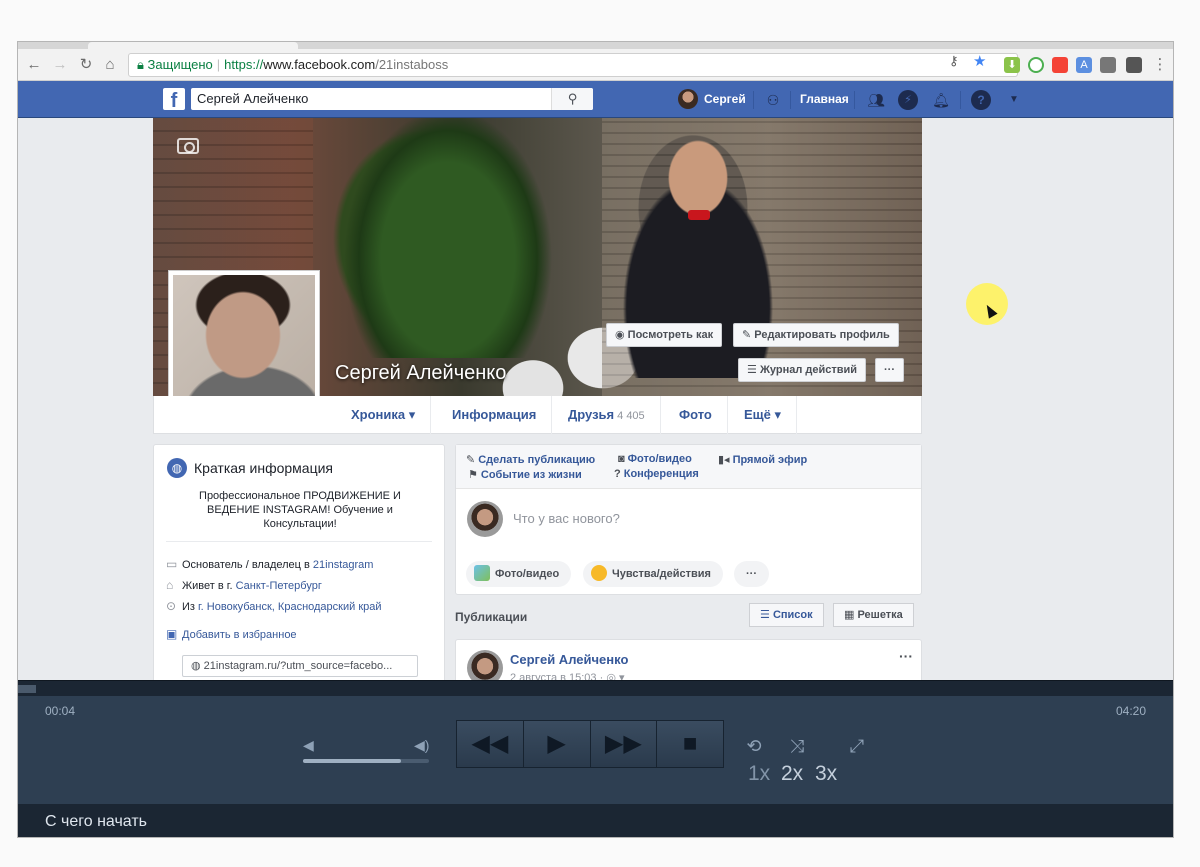 Image resolution: width=1200 pixels, height=867 pixels. What do you see at coordinates (941, 100) in the screenshot?
I see `notifications-bell-icon: 🔔︎` at bounding box center [941, 100].